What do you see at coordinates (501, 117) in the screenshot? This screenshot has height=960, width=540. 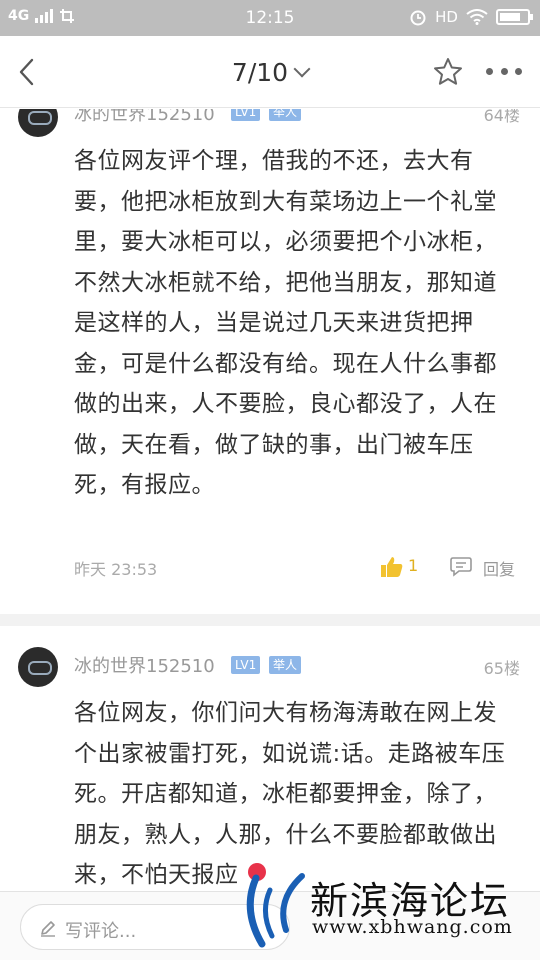 I see `floor-number: 64楼` at bounding box center [501, 117].